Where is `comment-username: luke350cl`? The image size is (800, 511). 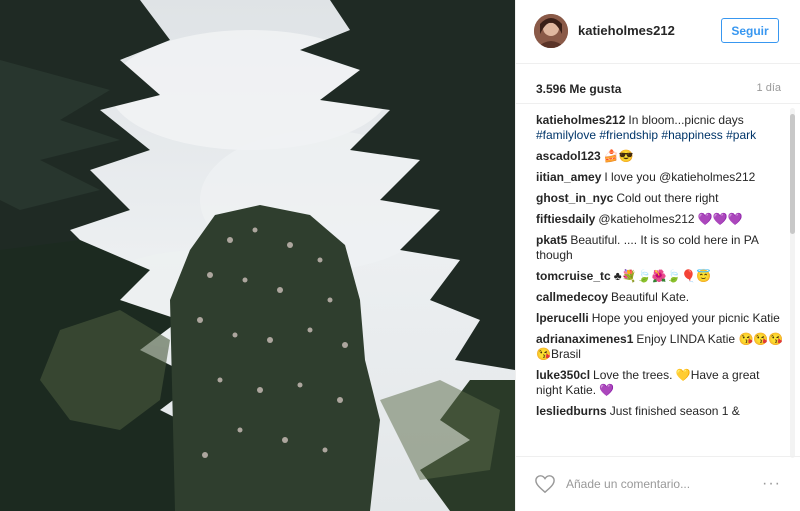 comment-username: luke350cl is located at coordinates (563, 375).